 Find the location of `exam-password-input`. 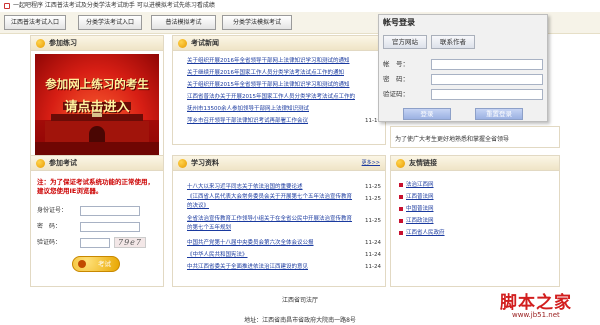

exam-password-input is located at coordinates (110, 227).